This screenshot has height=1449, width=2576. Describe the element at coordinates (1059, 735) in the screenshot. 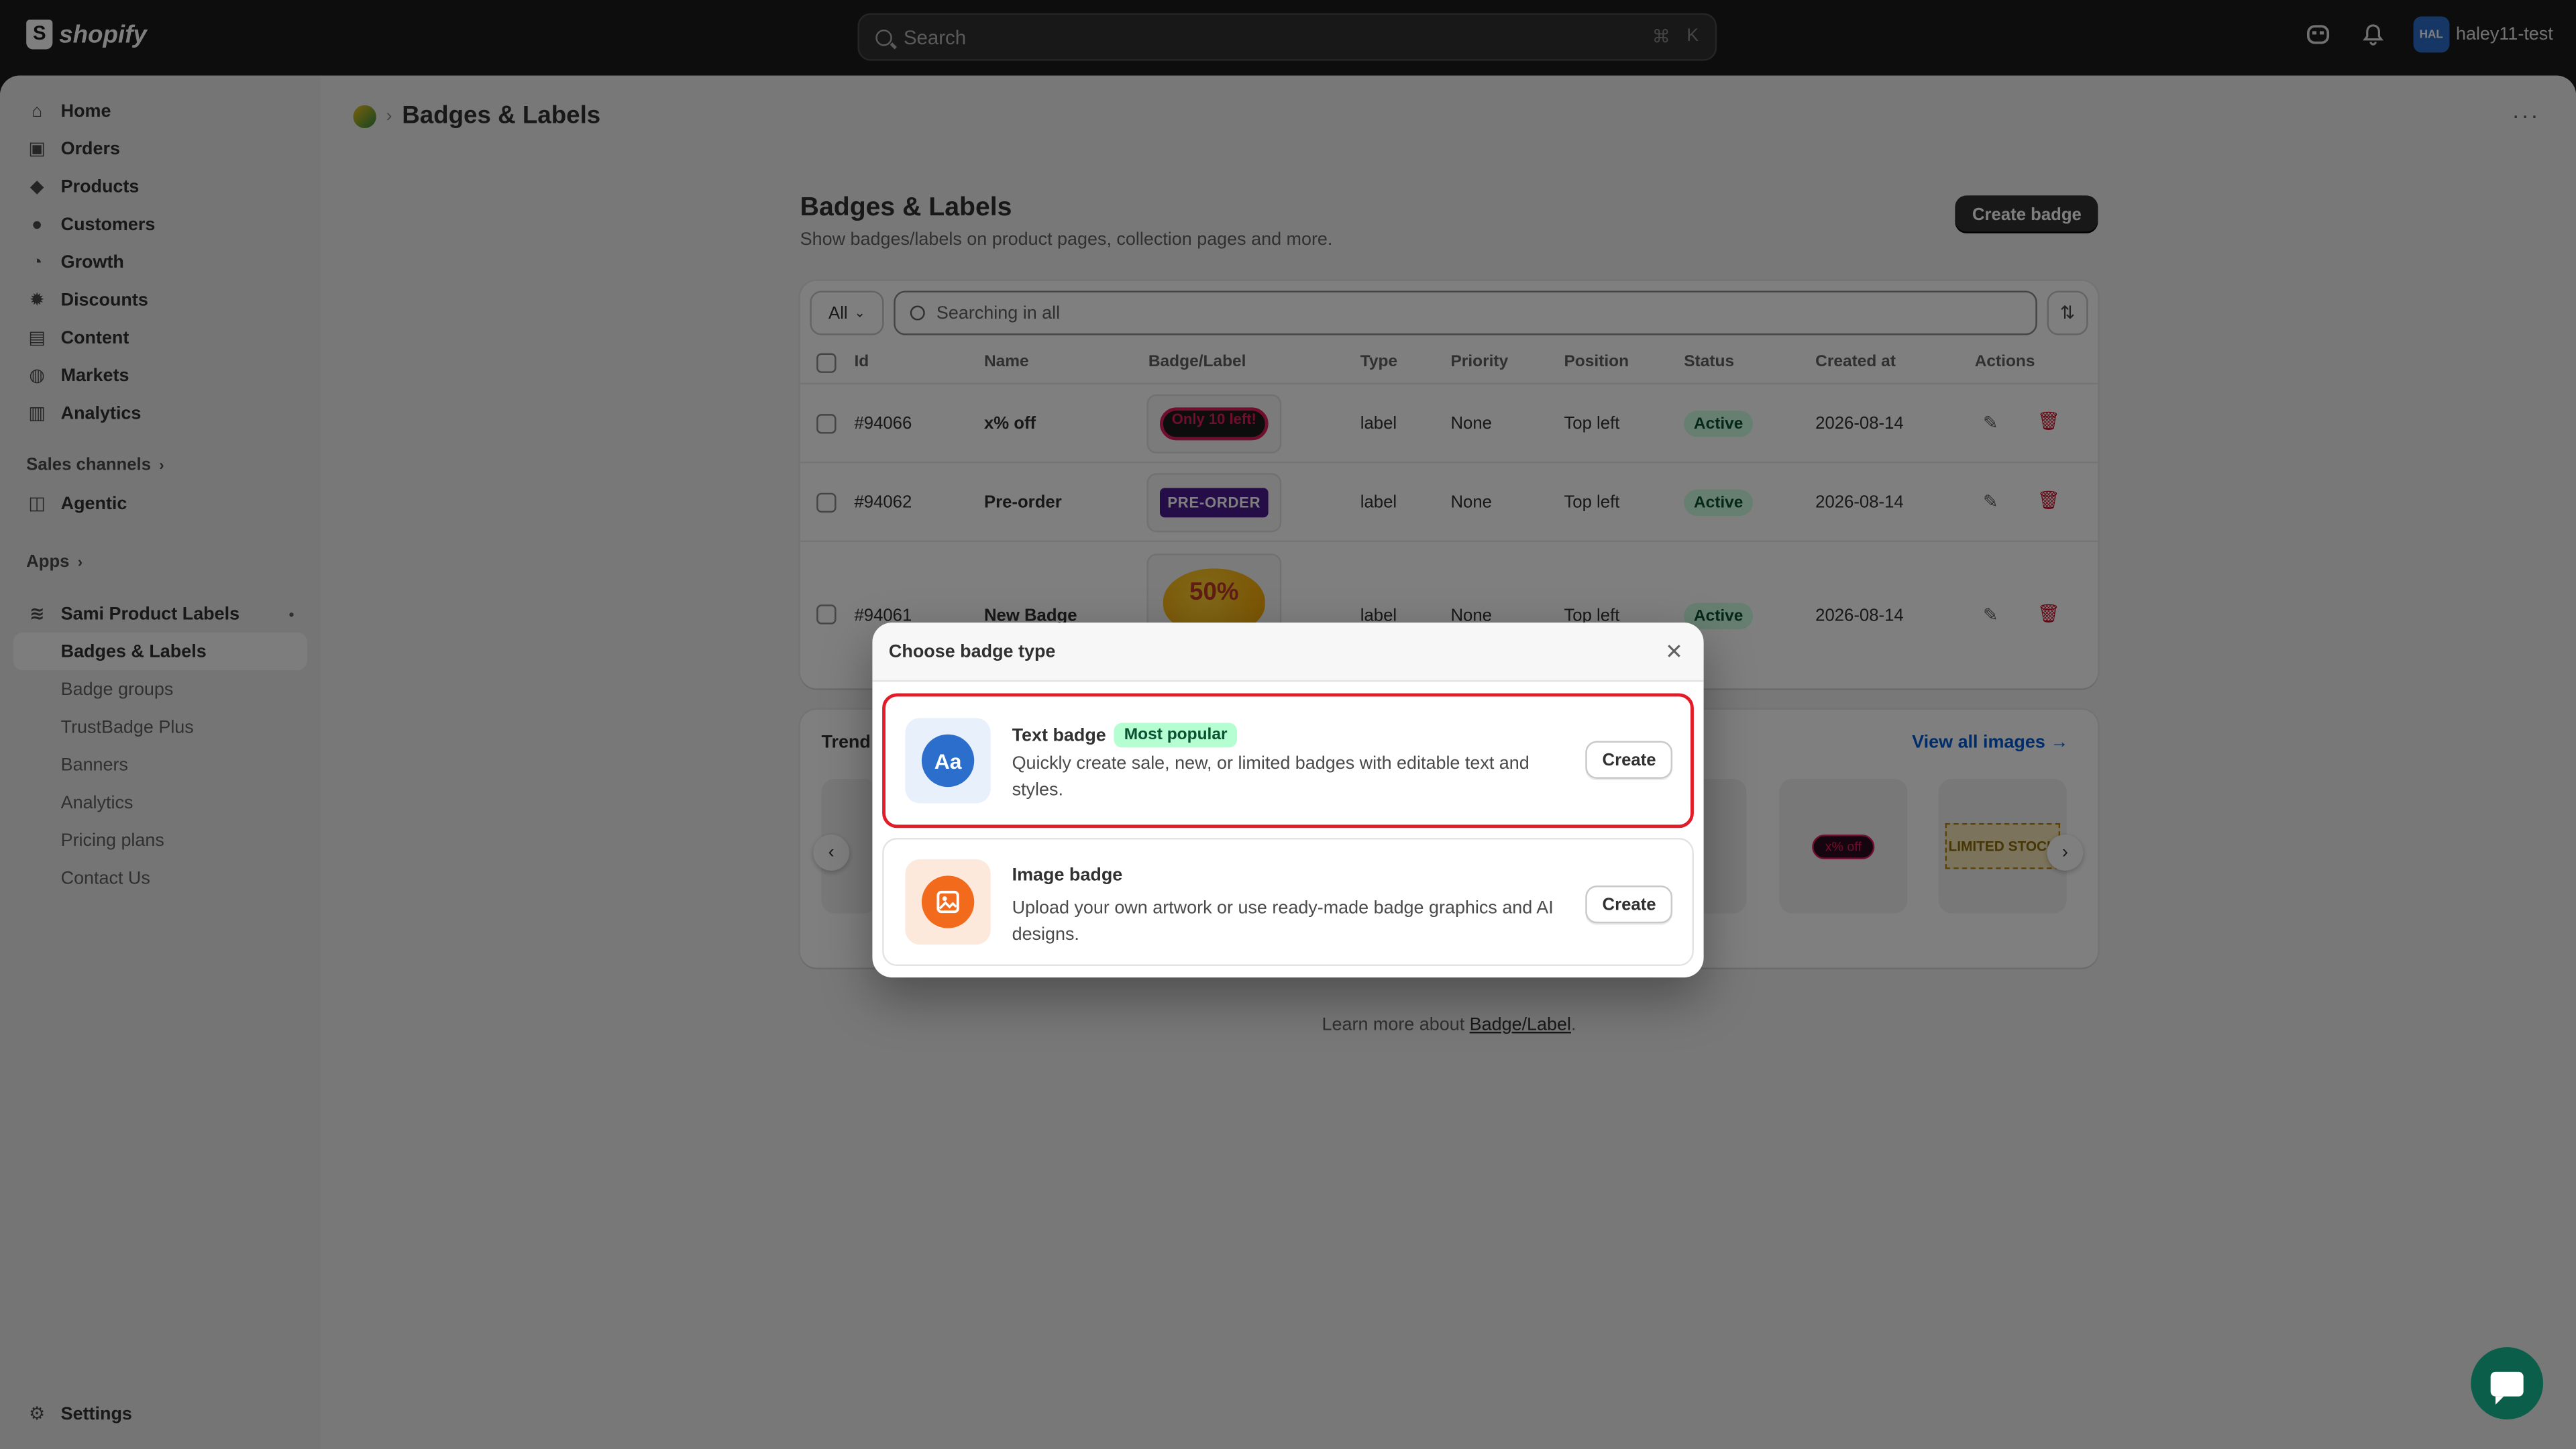

I see `option-name: Text badge` at that location.